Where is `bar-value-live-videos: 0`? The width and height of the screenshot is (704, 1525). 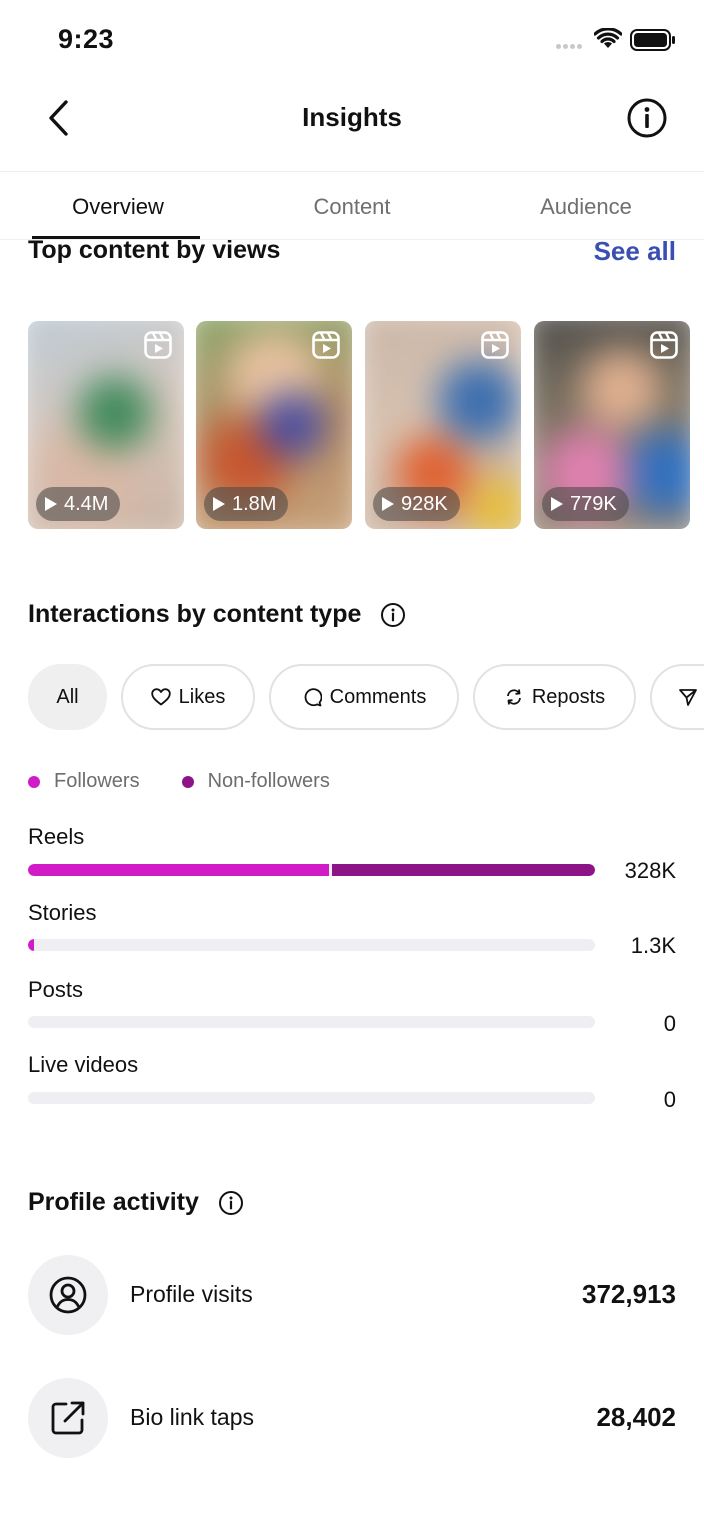
bar-value-live-videos: 0 is located at coordinates (669, 1099).